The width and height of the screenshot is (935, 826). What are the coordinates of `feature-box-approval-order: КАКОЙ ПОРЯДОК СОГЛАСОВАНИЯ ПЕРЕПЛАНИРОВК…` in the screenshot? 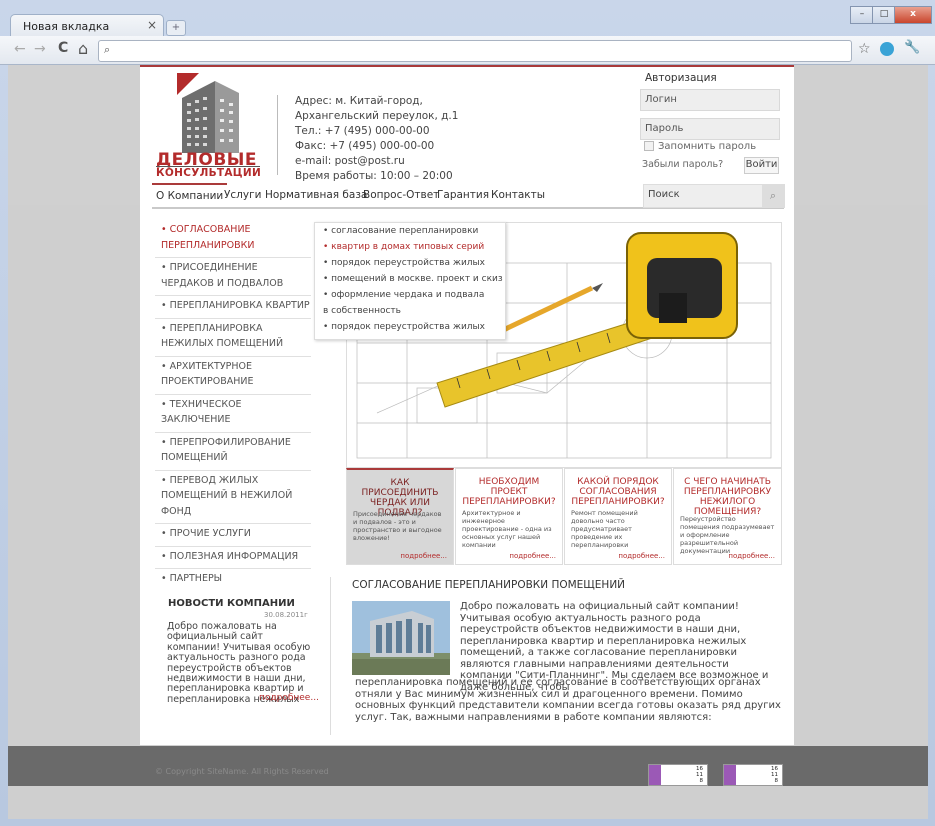 It's located at (618, 516).